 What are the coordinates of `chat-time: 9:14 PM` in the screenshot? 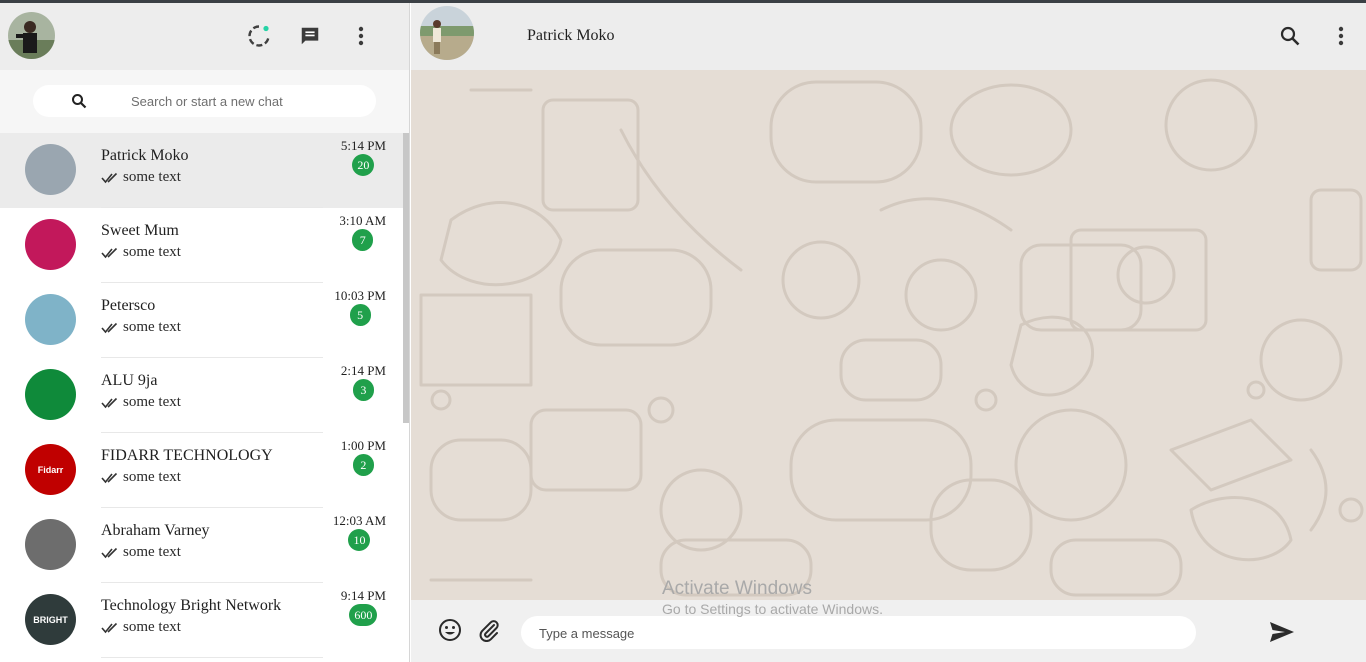 It's located at (363, 595).